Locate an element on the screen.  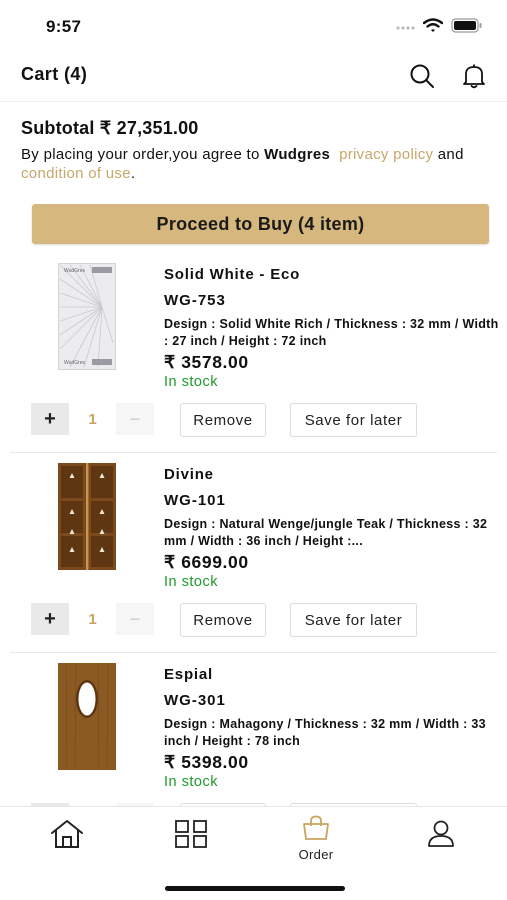
nav-home is located at coordinates (67, 842).